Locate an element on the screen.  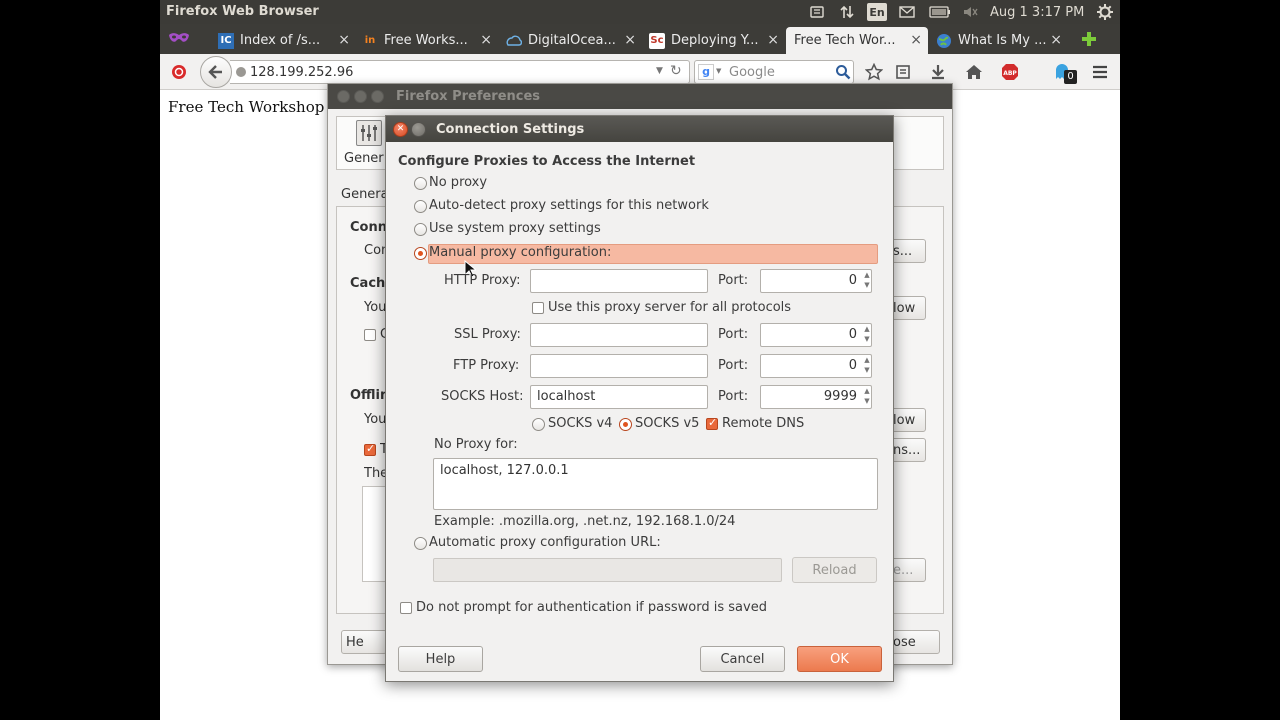
prefs-close-button: ose is located at coordinates (914, 642).